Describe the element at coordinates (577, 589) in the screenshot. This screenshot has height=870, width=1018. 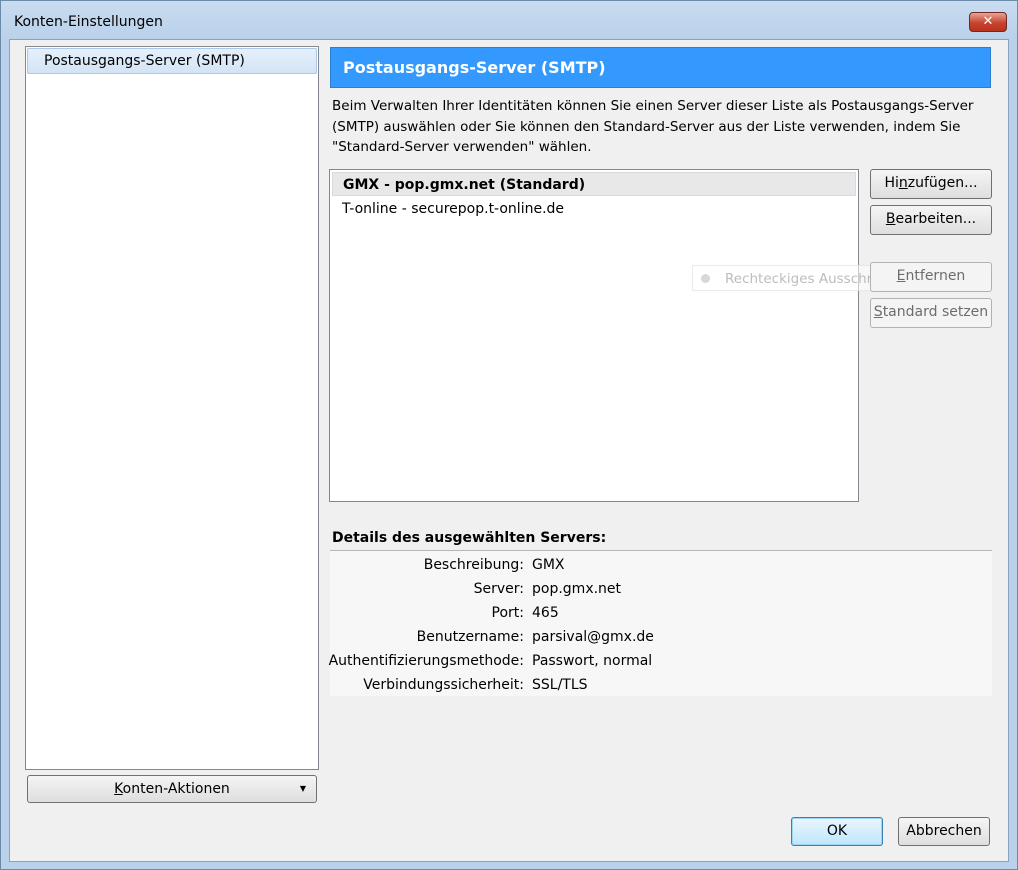
I see `detail-value: pop.gmx.net` at that location.